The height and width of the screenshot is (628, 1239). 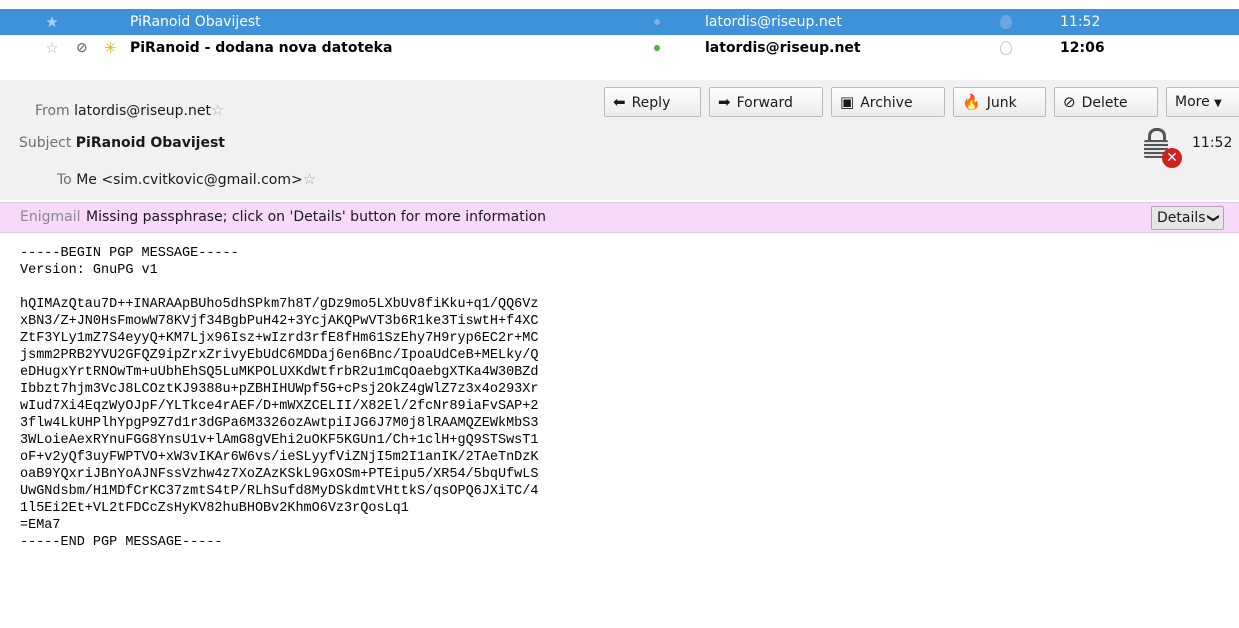 What do you see at coordinates (40, 525) in the screenshot?
I see `message-body-line: =EMa7` at bounding box center [40, 525].